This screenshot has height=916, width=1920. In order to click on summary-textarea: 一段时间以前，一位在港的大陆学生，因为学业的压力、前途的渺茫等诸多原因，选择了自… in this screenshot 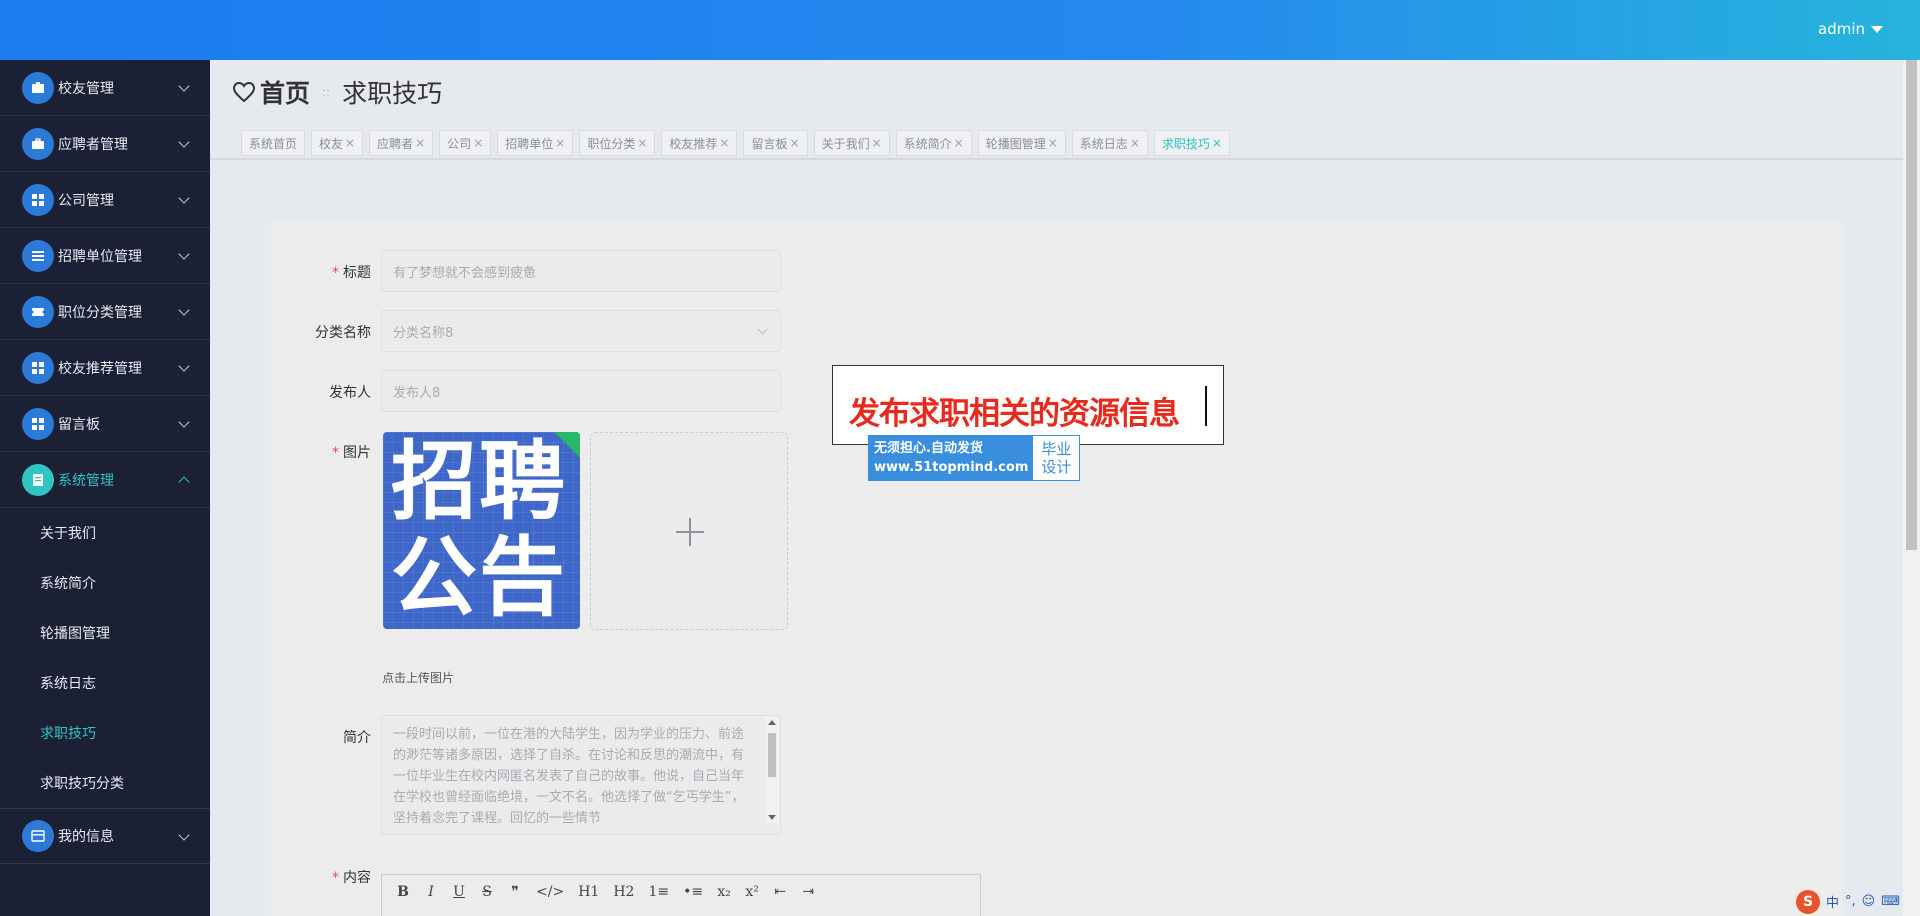, I will do `click(581, 775)`.